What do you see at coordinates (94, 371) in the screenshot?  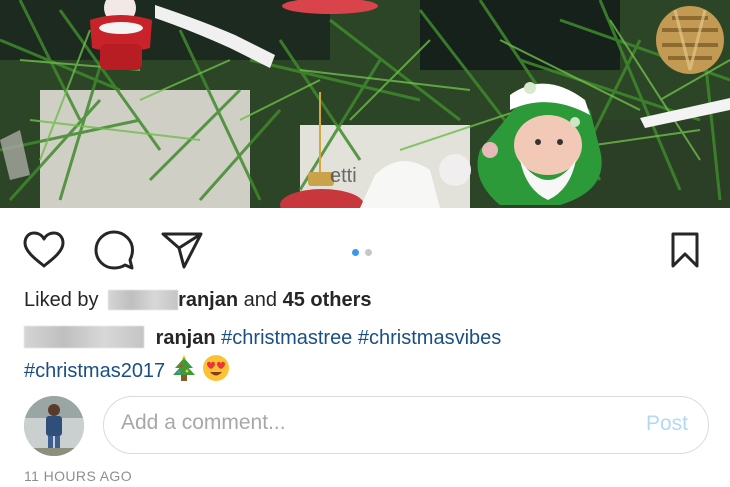 I see `hashtag-link: #christmas2017` at bounding box center [94, 371].